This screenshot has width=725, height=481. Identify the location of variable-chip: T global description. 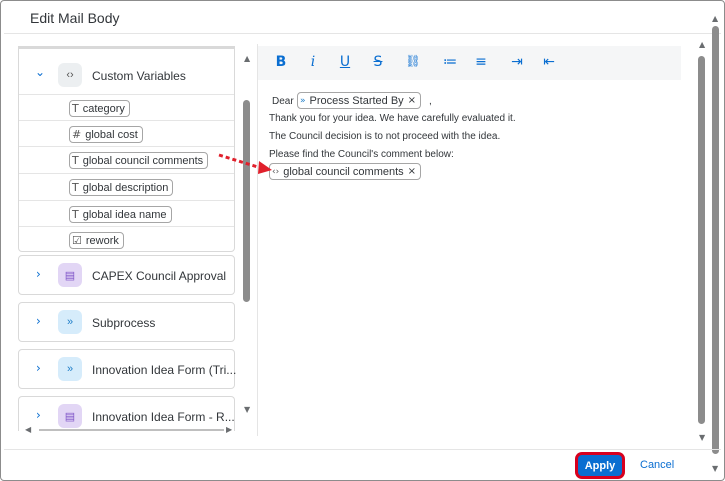
(121, 187).